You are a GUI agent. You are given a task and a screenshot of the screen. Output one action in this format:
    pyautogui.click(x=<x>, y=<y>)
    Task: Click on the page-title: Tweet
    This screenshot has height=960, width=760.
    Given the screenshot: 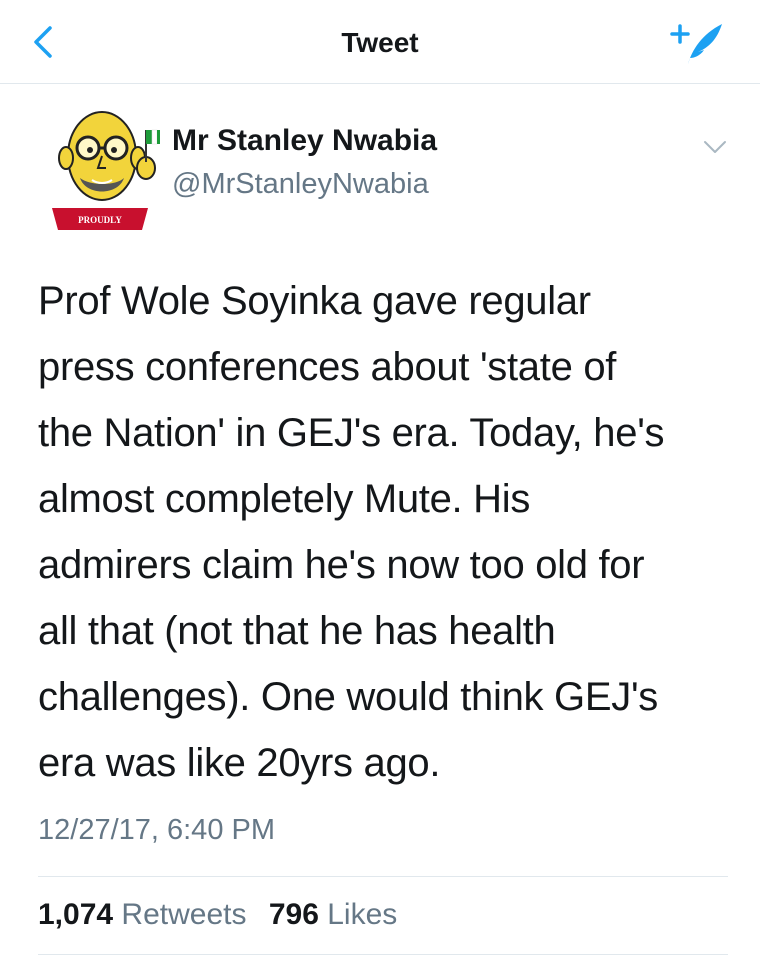 What is the action you would take?
    pyautogui.click(x=380, y=42)
    